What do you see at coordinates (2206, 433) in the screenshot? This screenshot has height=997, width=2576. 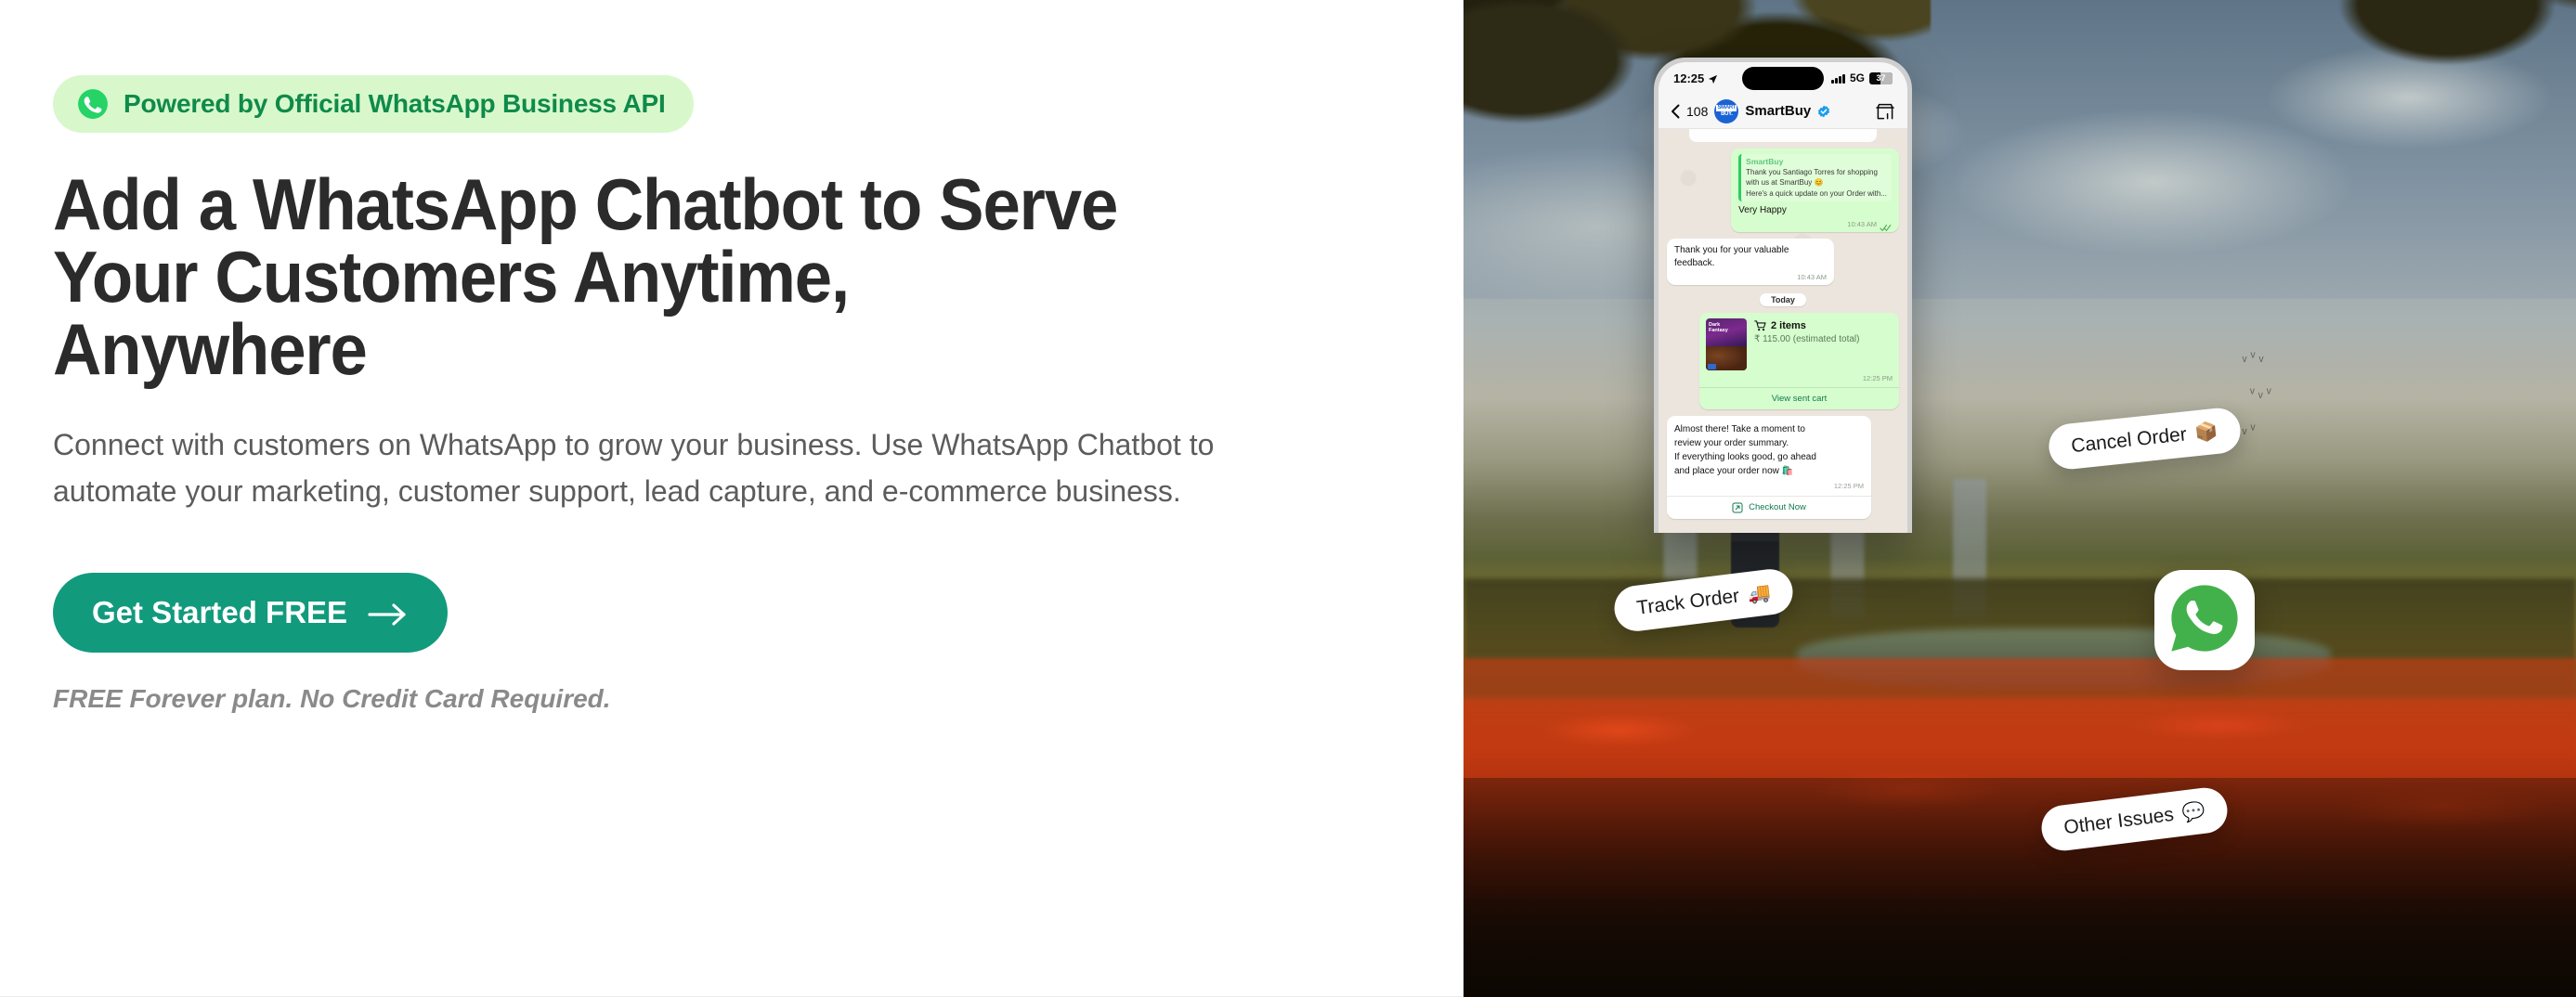 I see `package-icon: 📦` at bounding box center [2206, 433].